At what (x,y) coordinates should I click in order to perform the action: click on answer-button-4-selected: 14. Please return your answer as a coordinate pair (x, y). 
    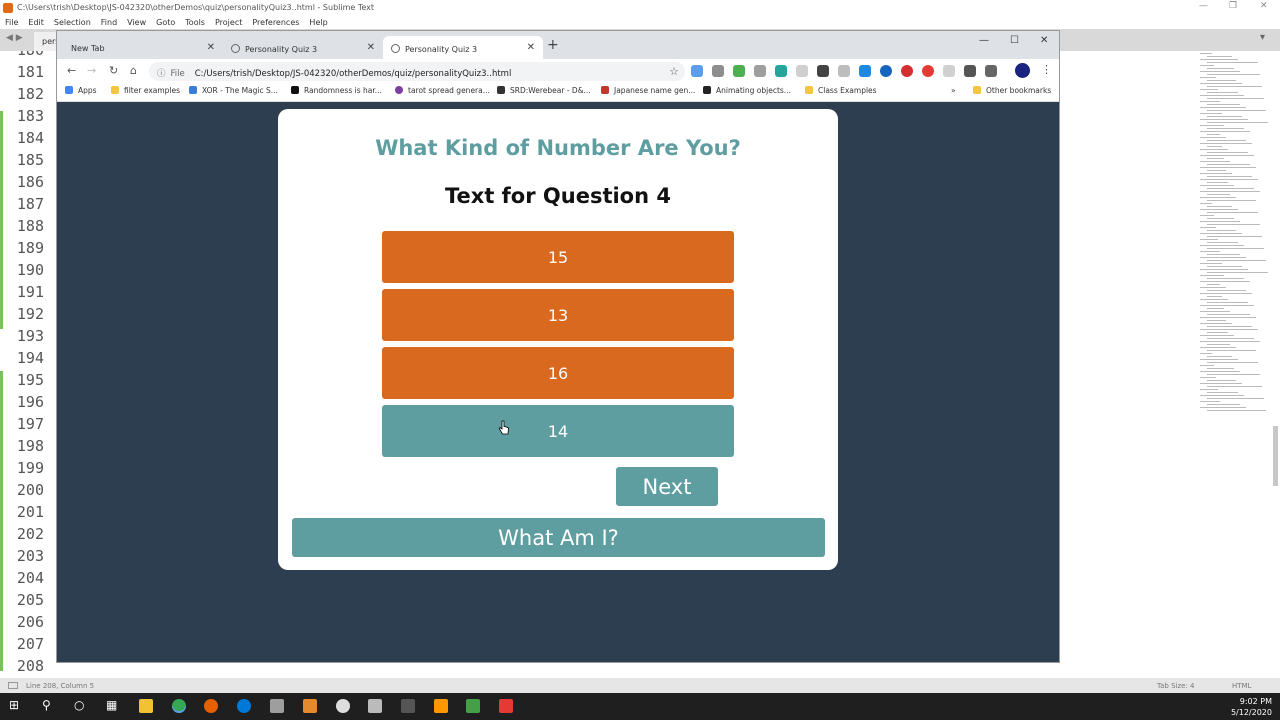
    Looking at the image, I should click on (558, 431).